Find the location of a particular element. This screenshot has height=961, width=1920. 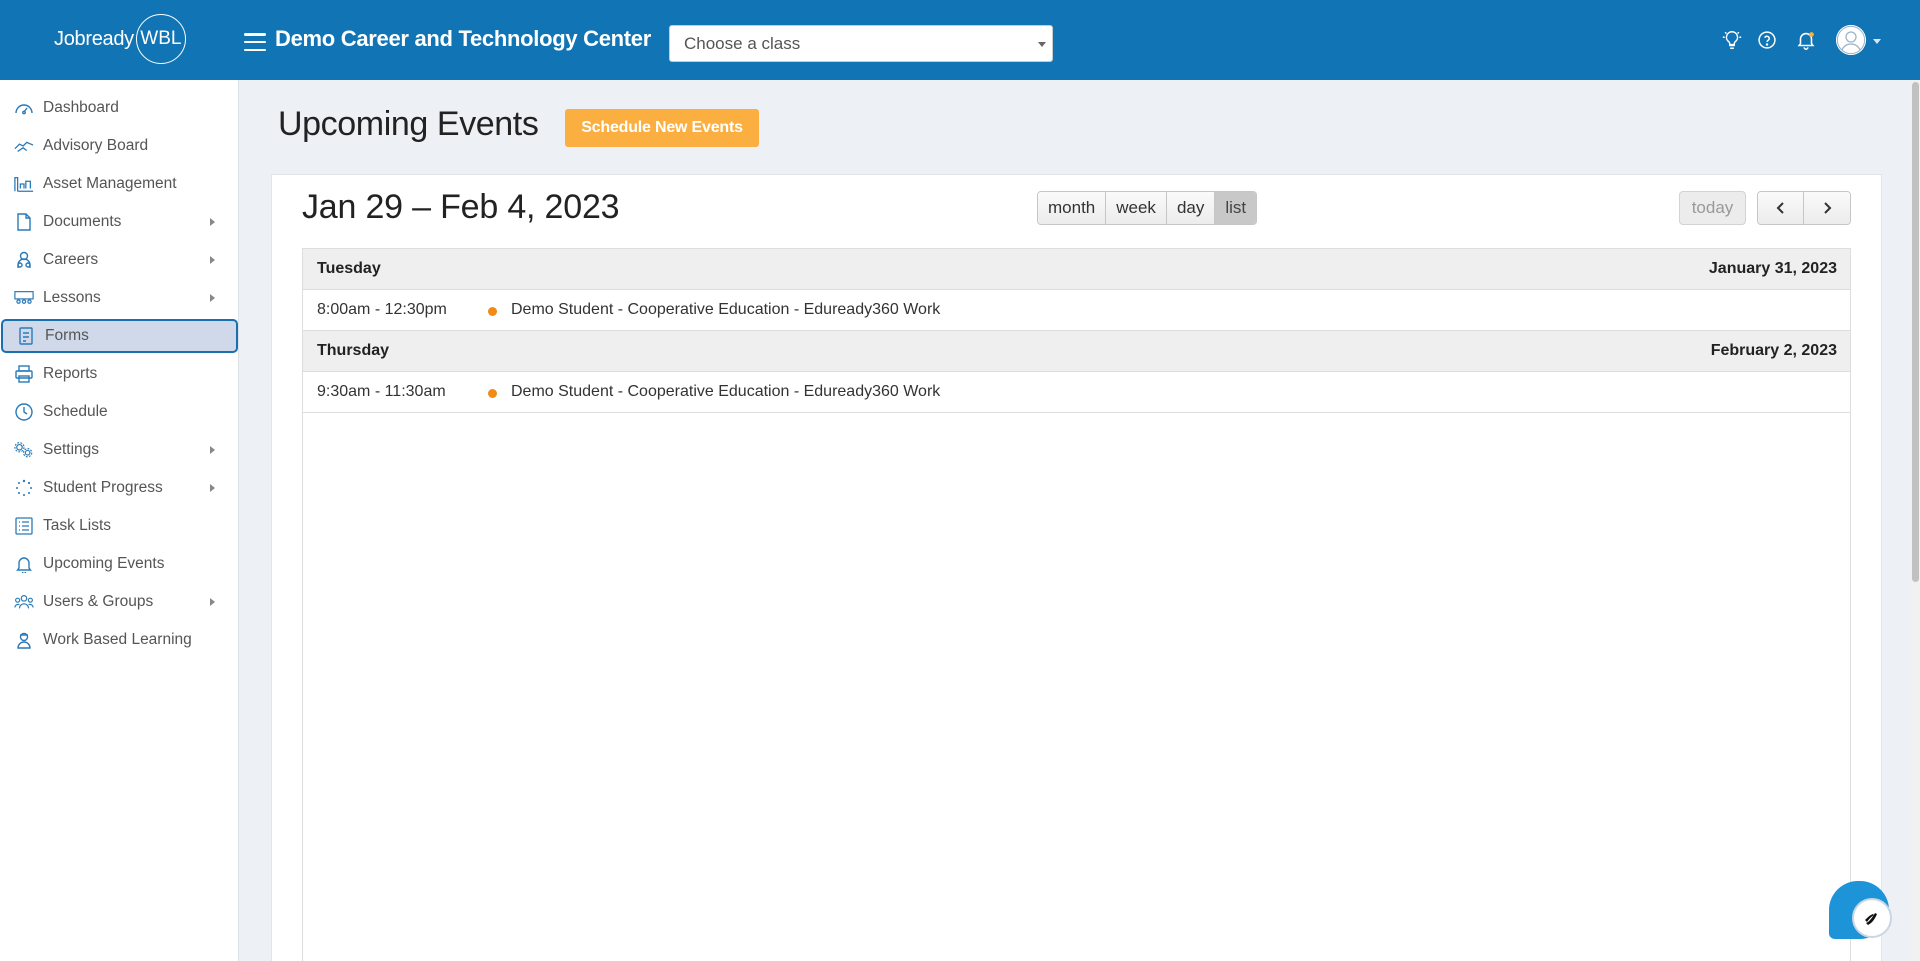

sidebar-item-asset-management: Asset Management is located at coordinates (119, 184).